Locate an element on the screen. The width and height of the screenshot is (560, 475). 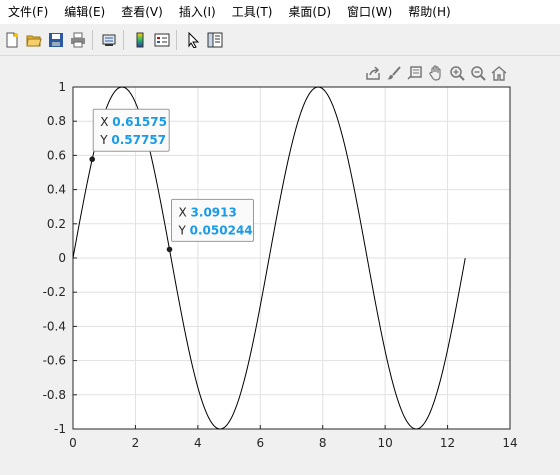
y-tick-label: -0.4 is located at coordinates (54, 326).